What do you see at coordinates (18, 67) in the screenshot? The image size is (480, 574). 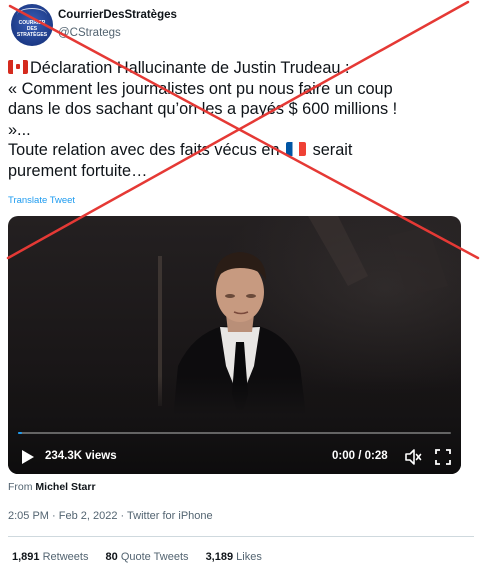 I see `canada-flag-icon` at bounding box center [18, 67].